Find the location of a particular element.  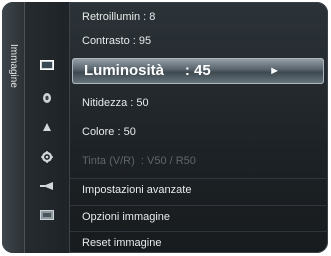

setup-icon is located at coordinates (47, 157).